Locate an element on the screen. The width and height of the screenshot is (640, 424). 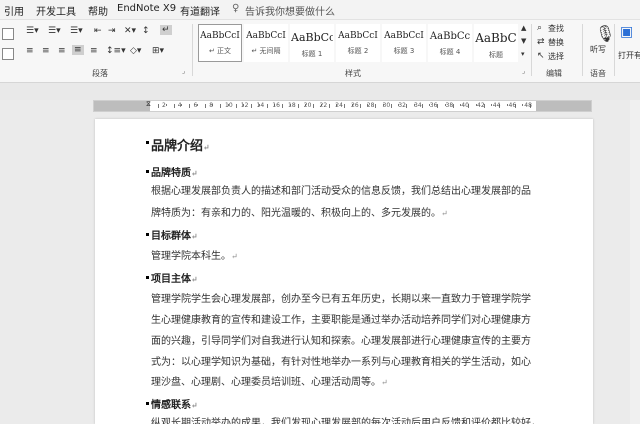
ruler-number: 32 is located at coordinates (402, 105).